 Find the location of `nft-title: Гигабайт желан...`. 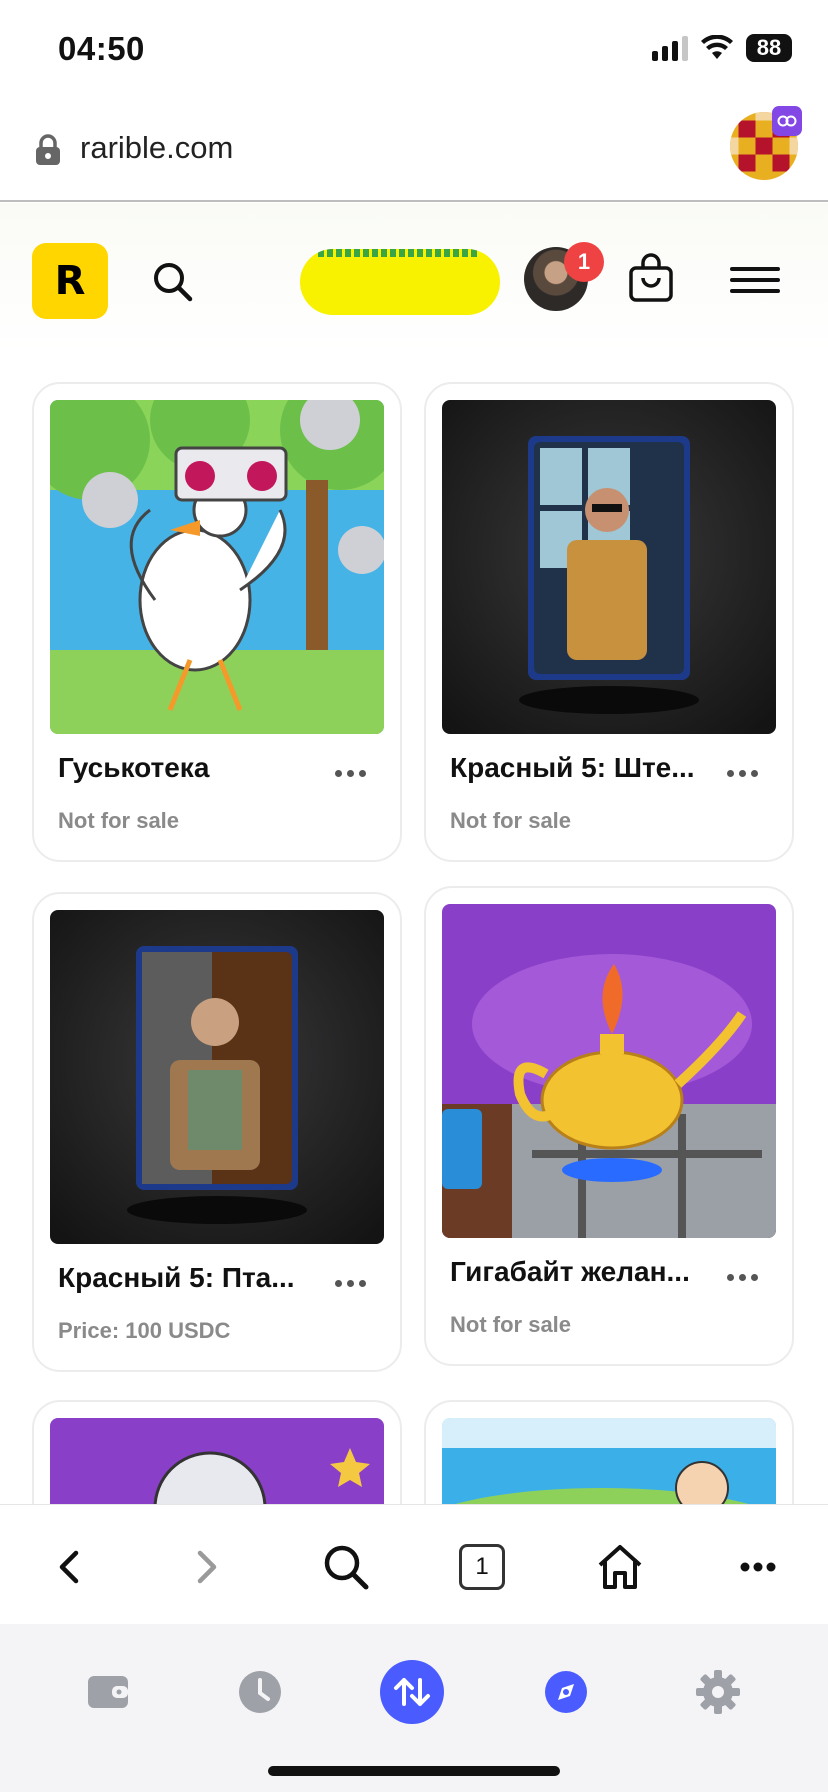

nft-title: Гигабайт желан... is located at coordinates (570, 1272).